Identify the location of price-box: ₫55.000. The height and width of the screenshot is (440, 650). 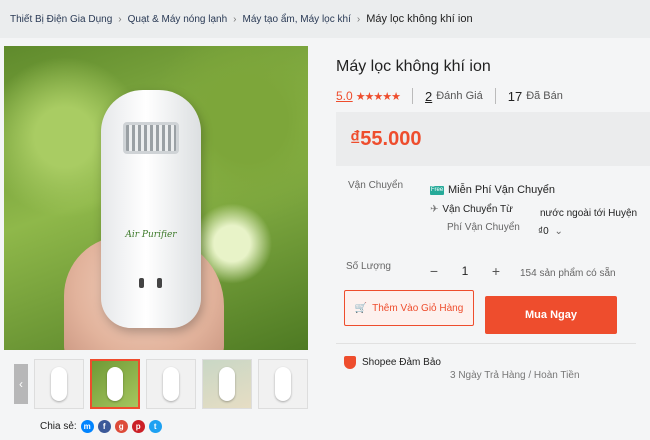
(493, 139).